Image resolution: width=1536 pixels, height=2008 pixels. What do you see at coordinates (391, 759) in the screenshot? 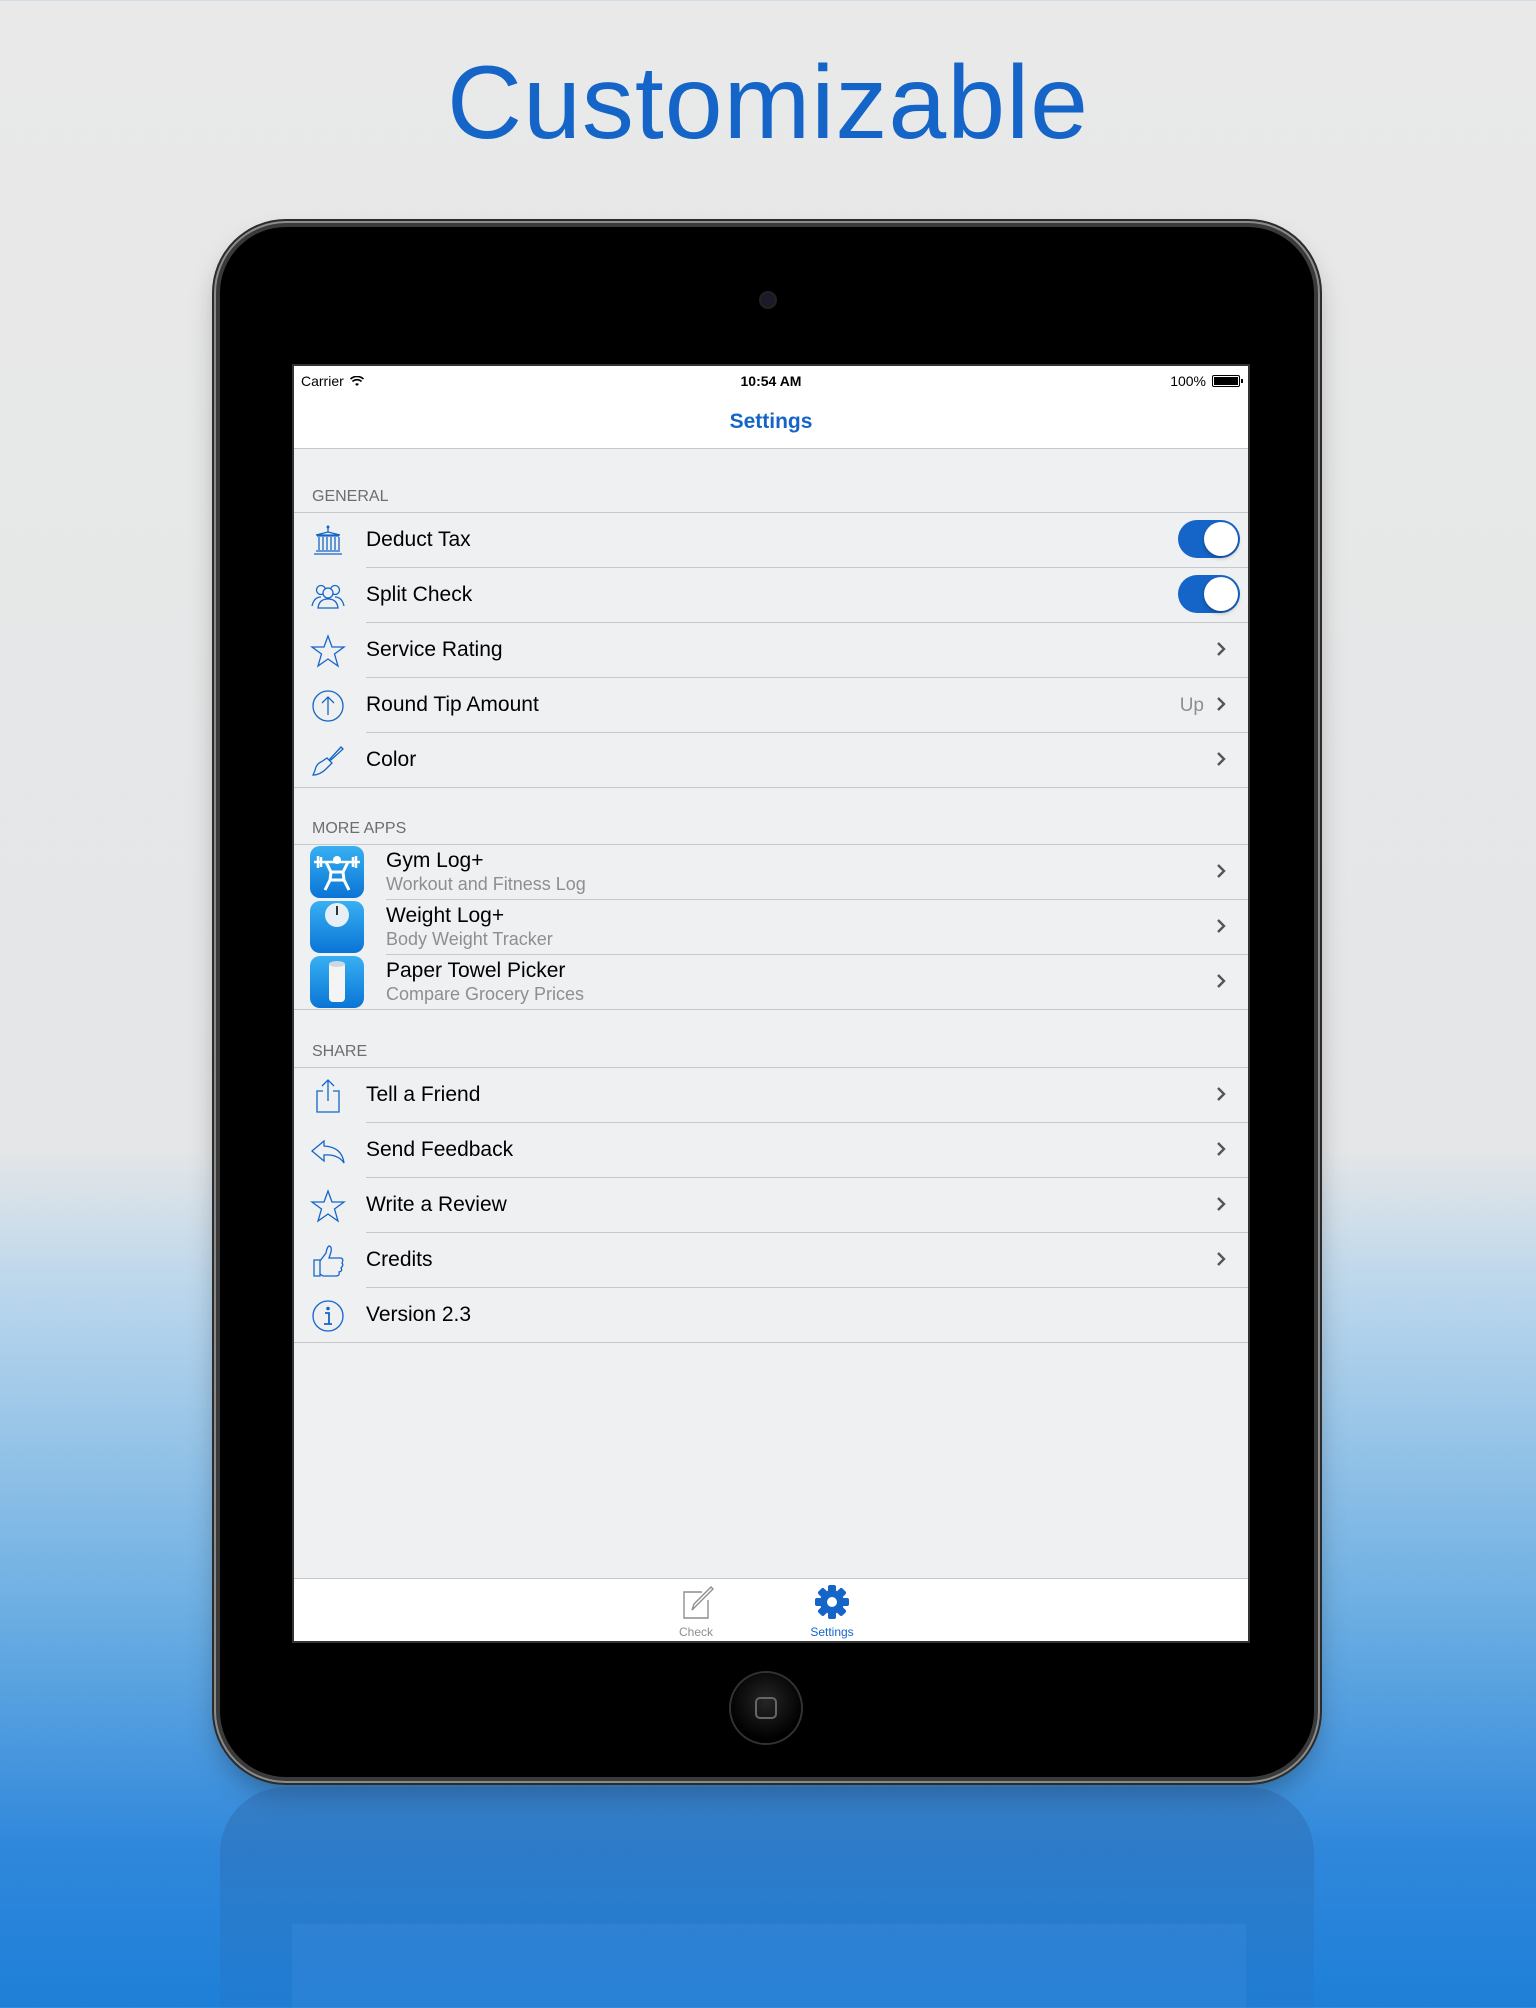
I see `row-label: Color` at bounding box center [391, 759].